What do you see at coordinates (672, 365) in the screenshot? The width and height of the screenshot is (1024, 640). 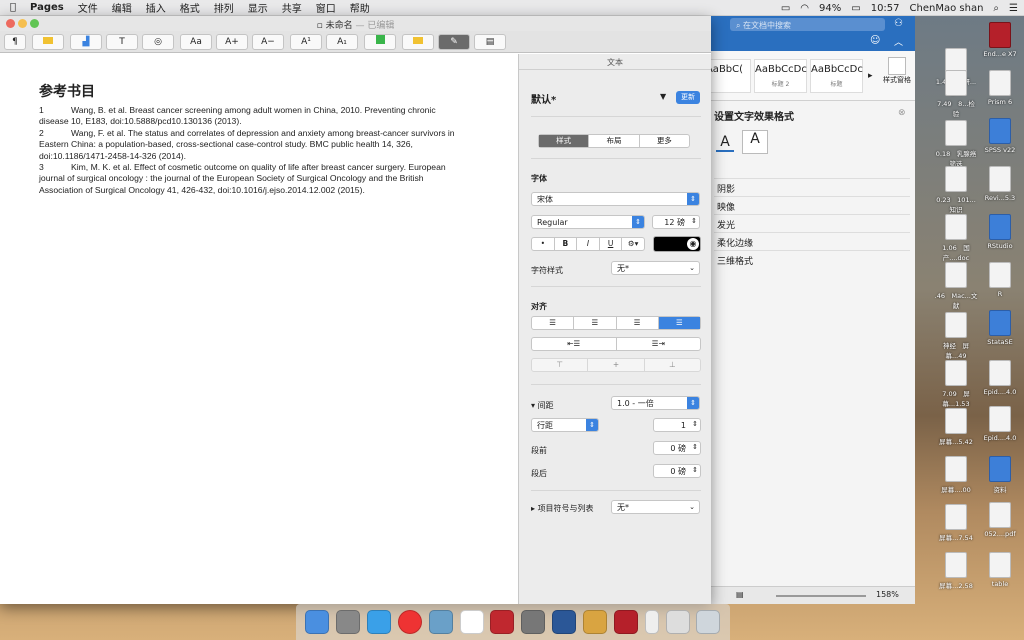 I see `align-bottom-icon: ⊥` at bounding box center [672, 365].